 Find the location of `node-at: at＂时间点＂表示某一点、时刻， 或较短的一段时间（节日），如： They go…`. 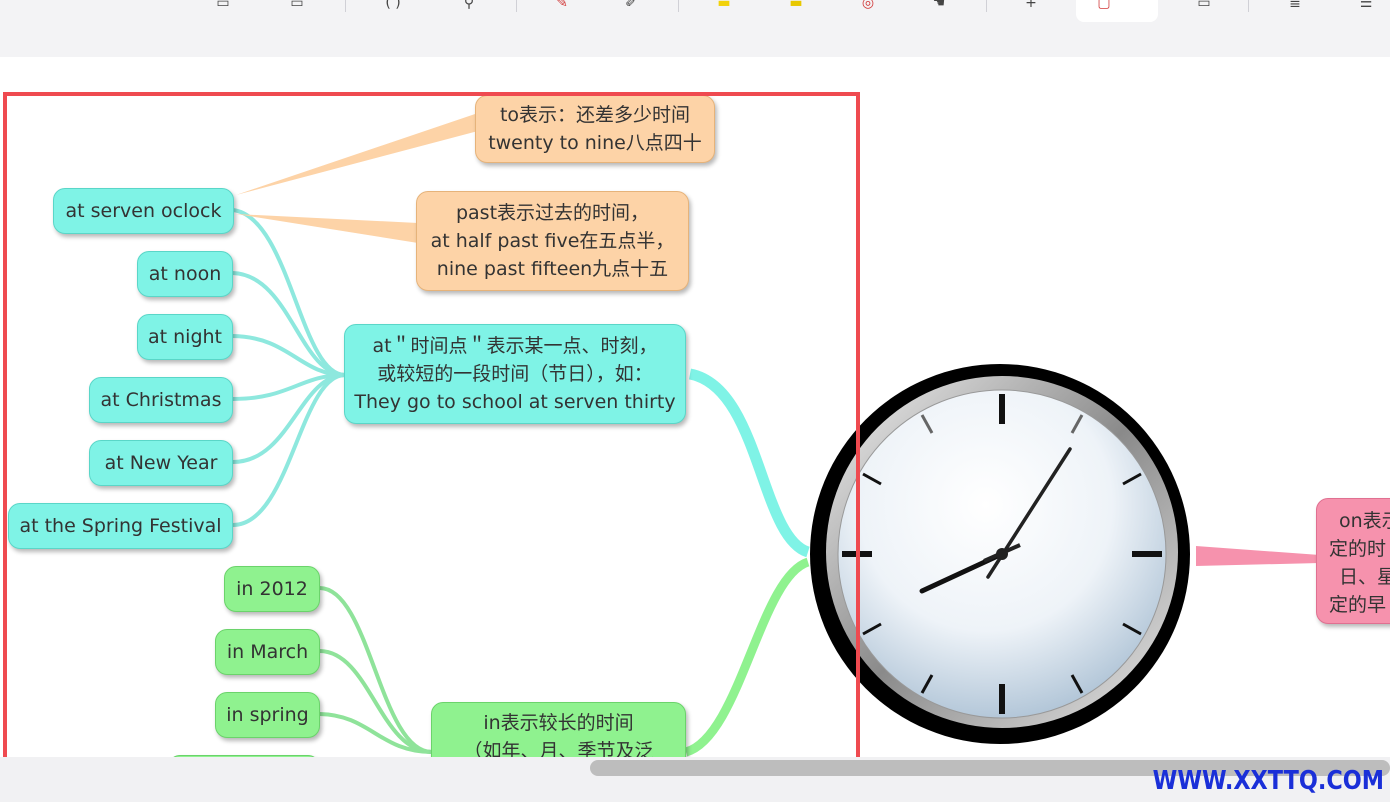

node-at: at＂时间点＂表示某一点、时刻， 或较短的一段时间（节日），如： They go… is located at coordinates (515, 374).